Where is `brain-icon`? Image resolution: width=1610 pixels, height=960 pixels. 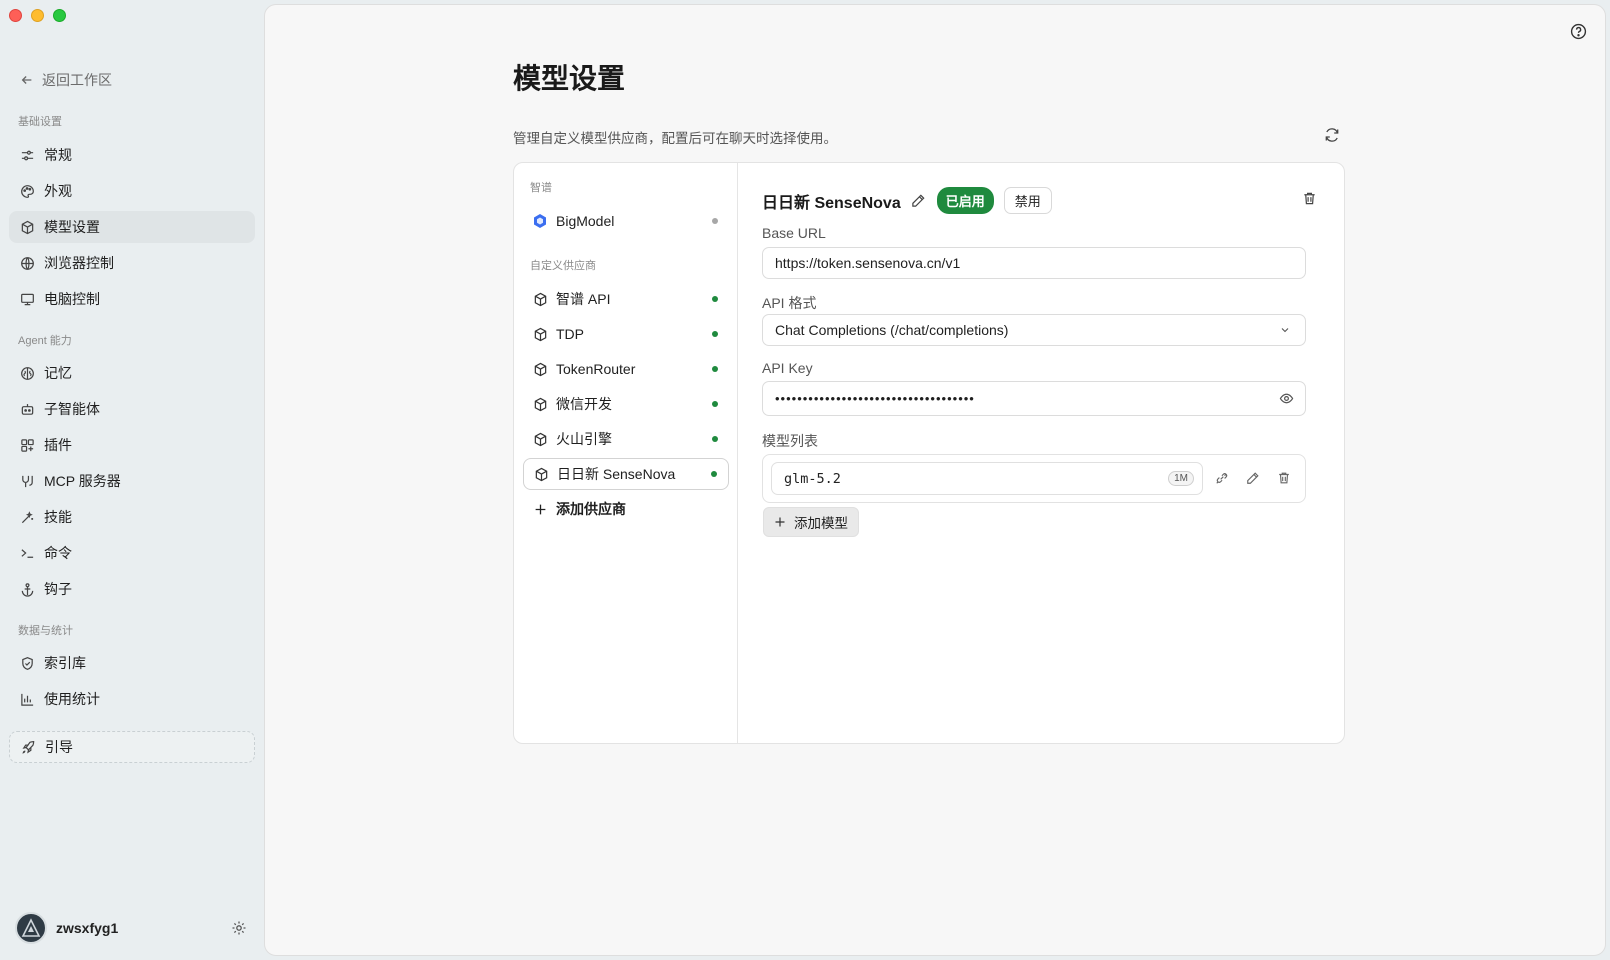
brain-icon is located at coordinates (27, 373).